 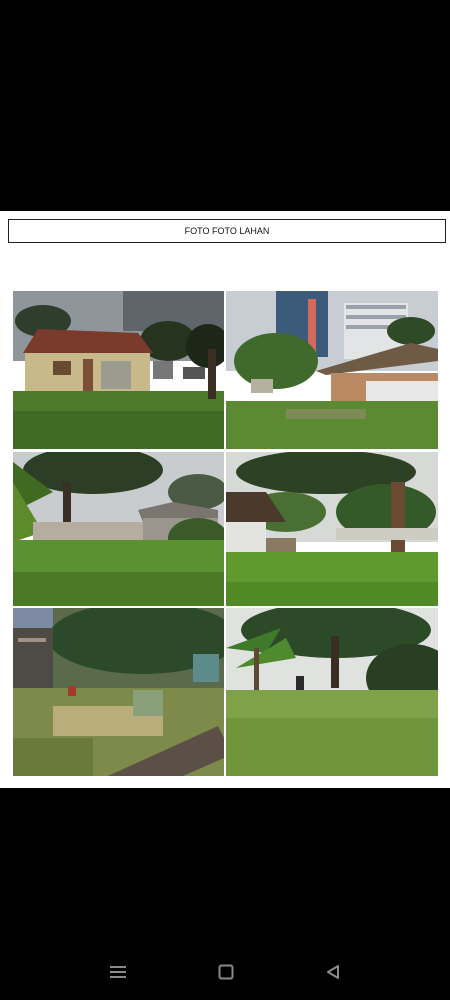 I want to click on android-navigation-bar, so click(x=225, y=972).